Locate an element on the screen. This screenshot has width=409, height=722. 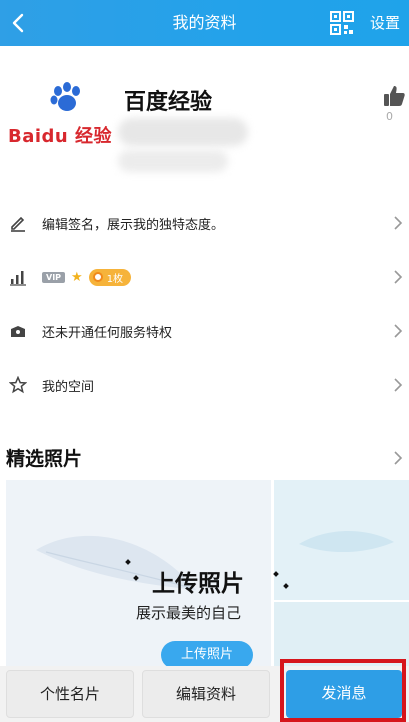
blurred-info is located at coordinates (183, 132).